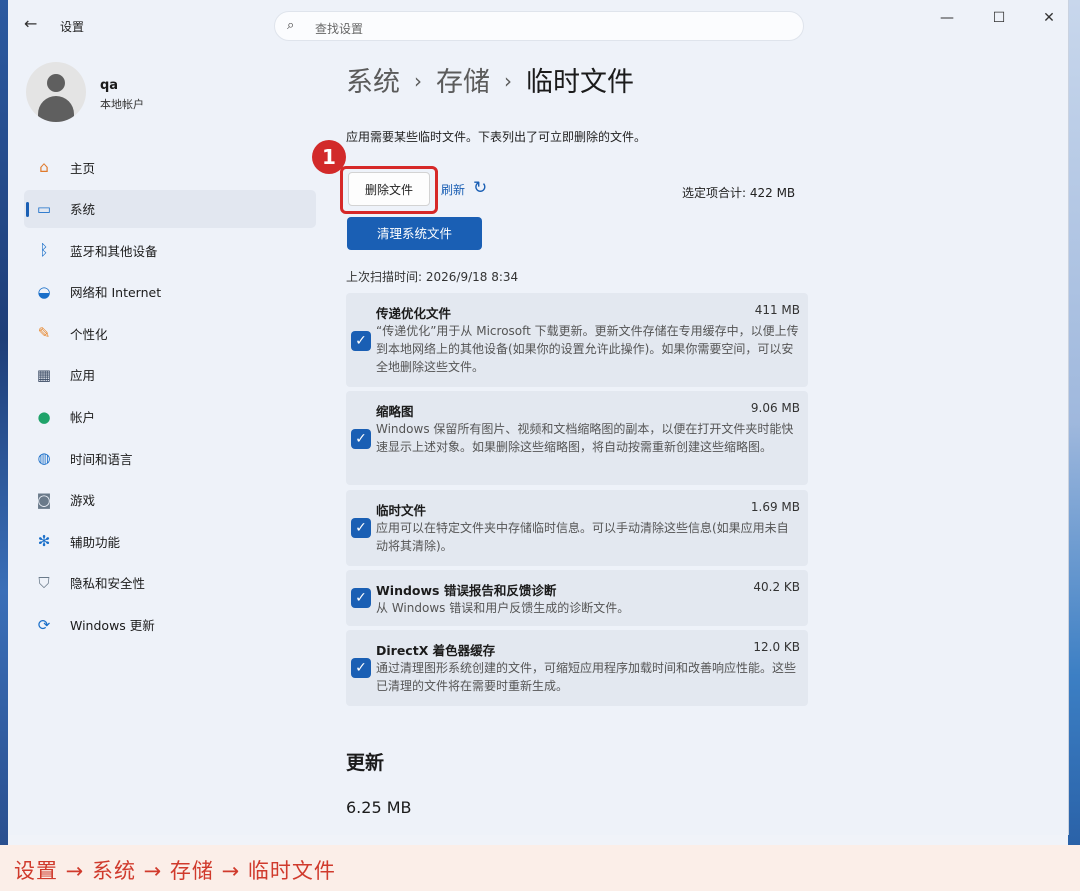 The image size is (1080, 891). What do you see at coordinates (170, 292) in the screenshot?
I see `sidebar-item: ◒ 网络和 Internet` at bounding box center [170, 292].